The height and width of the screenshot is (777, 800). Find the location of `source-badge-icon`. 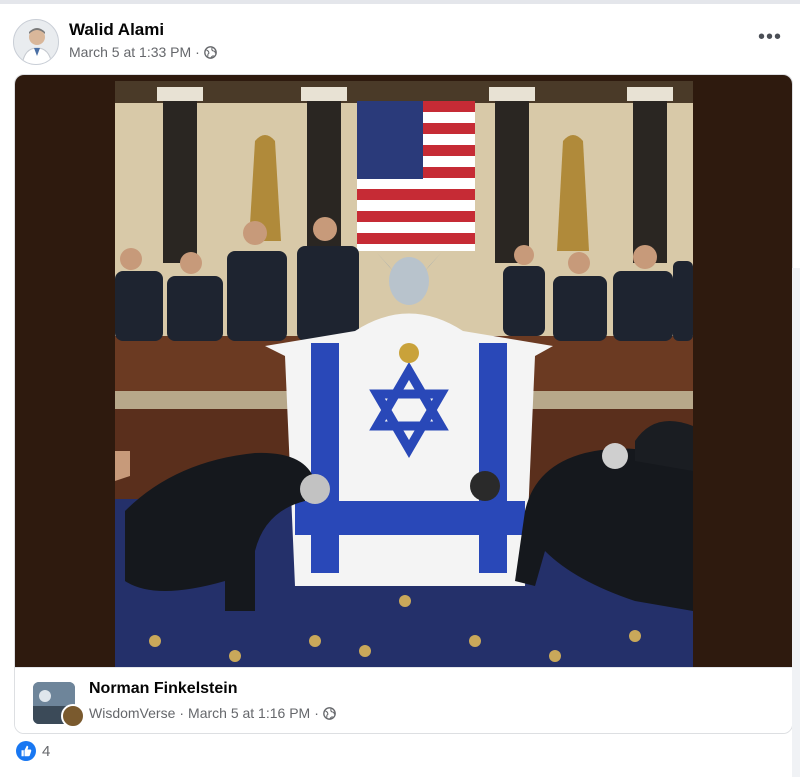

source-badge-icon is located at coordinates (73, 716).